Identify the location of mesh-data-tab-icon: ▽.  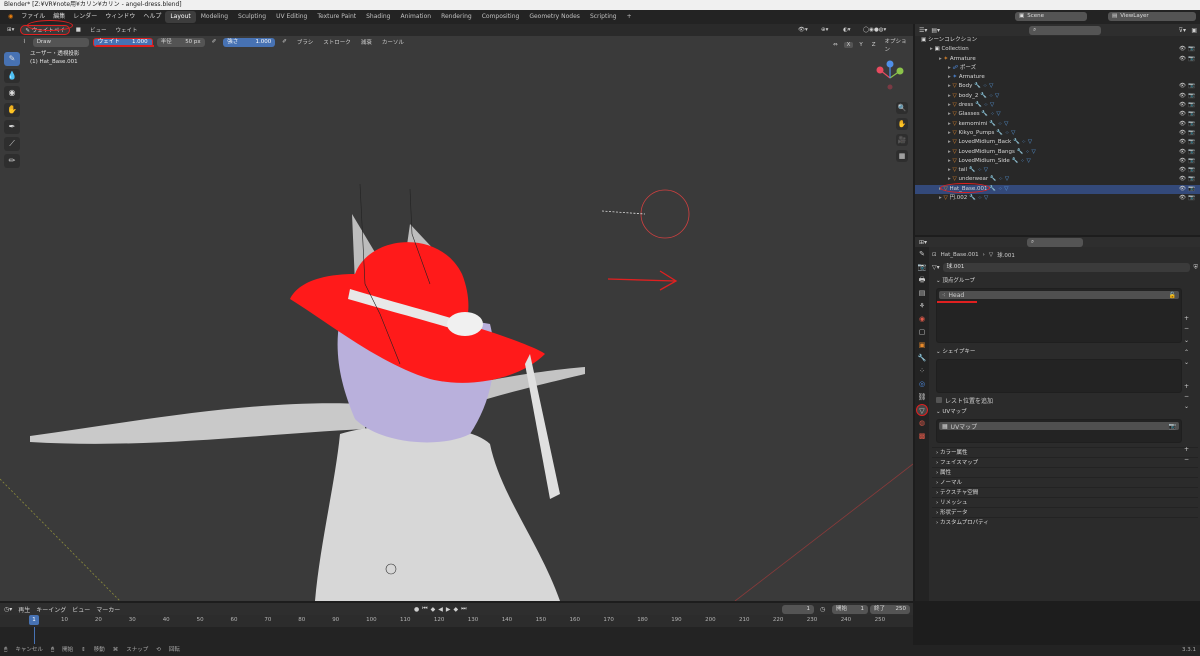
(922, 410).